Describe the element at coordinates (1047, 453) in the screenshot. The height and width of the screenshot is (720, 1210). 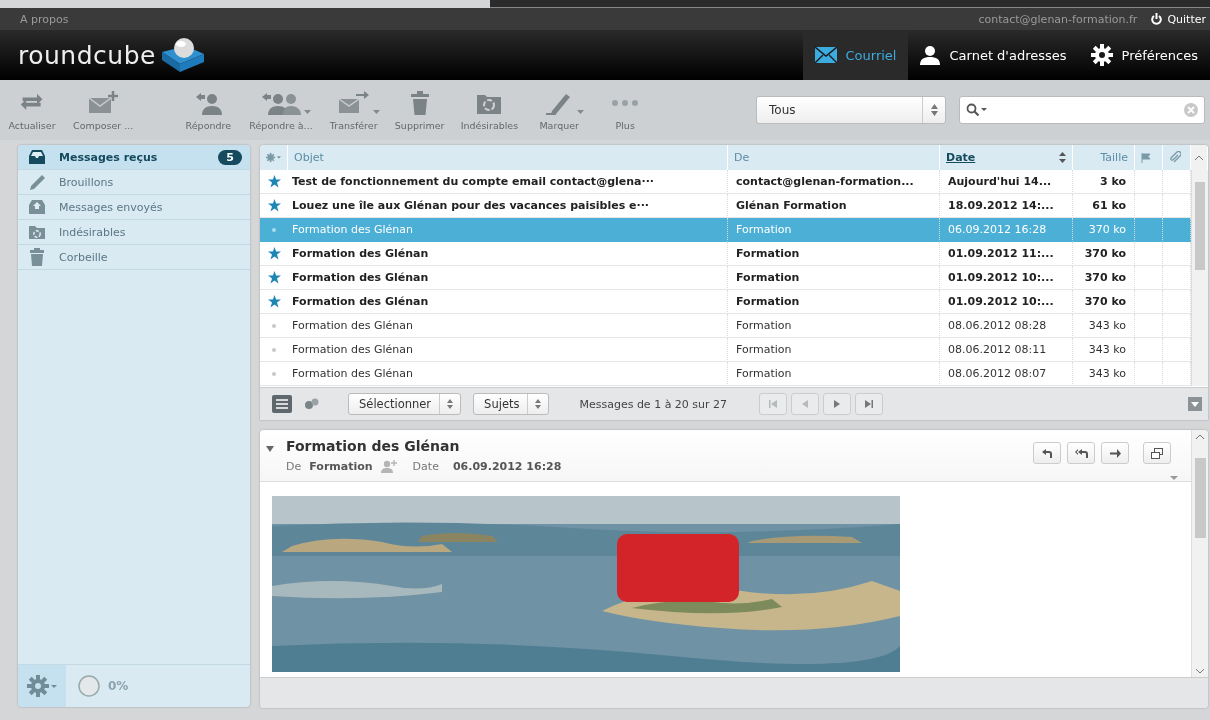
I see `reply-button` at that location.